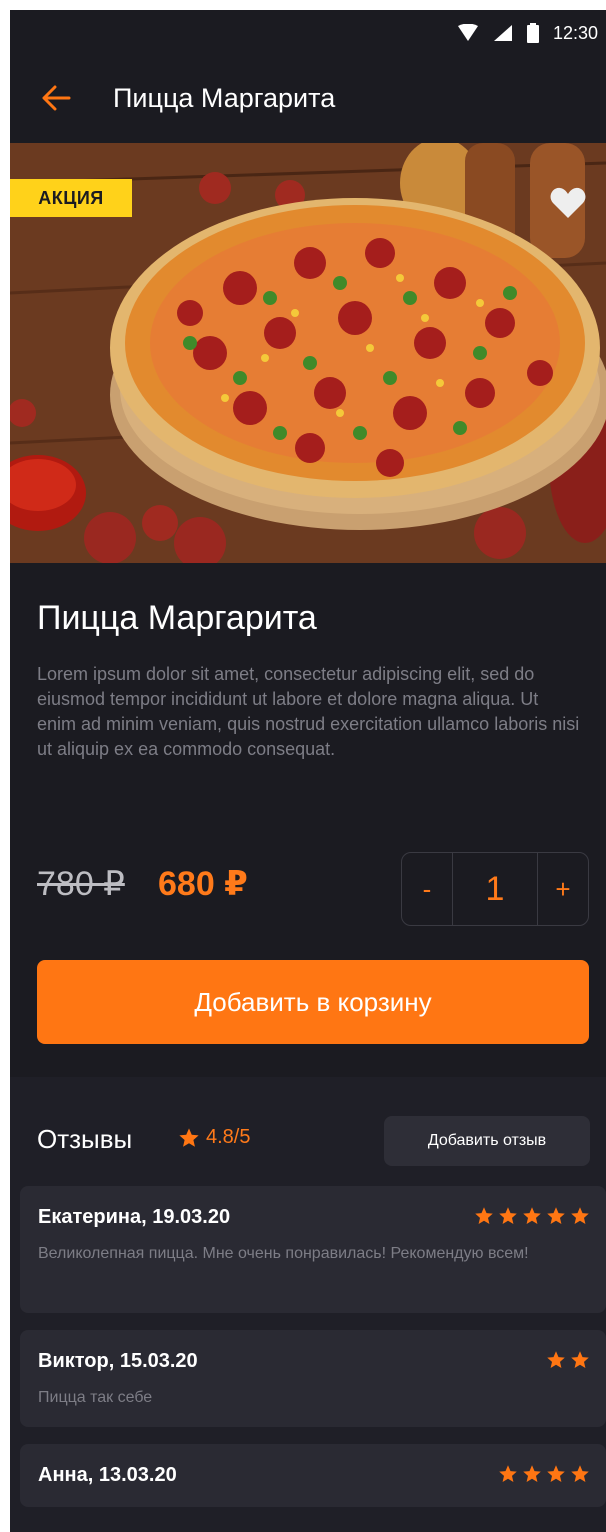  Describe the element at coordinates (313, 1002) in the screenshot. I see `add-to-cart-button: Добавить в корзину` at that location.